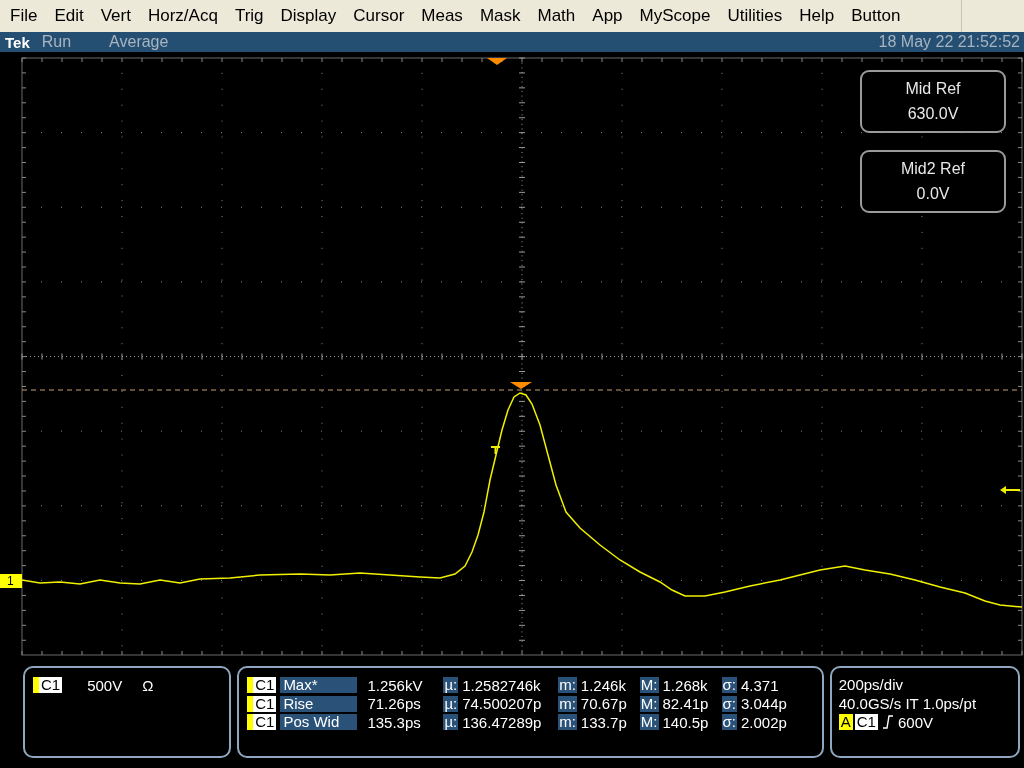 The height and width of the screenshot is (768, 1024). I want to click on reference-marker, so click(521, 385).